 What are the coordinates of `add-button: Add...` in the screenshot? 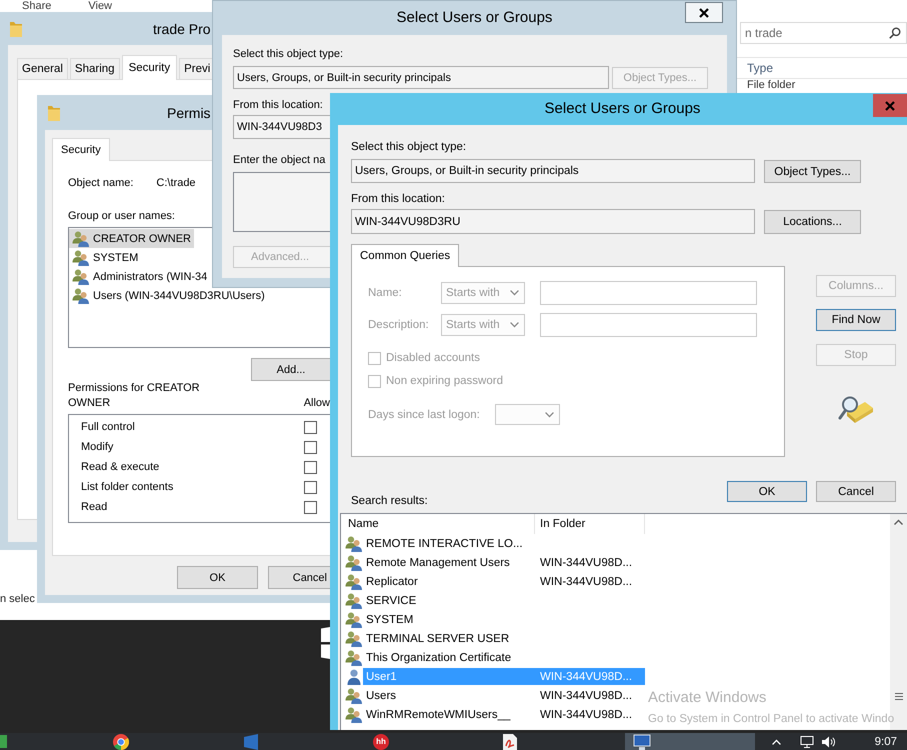 It's located at (290, 369).